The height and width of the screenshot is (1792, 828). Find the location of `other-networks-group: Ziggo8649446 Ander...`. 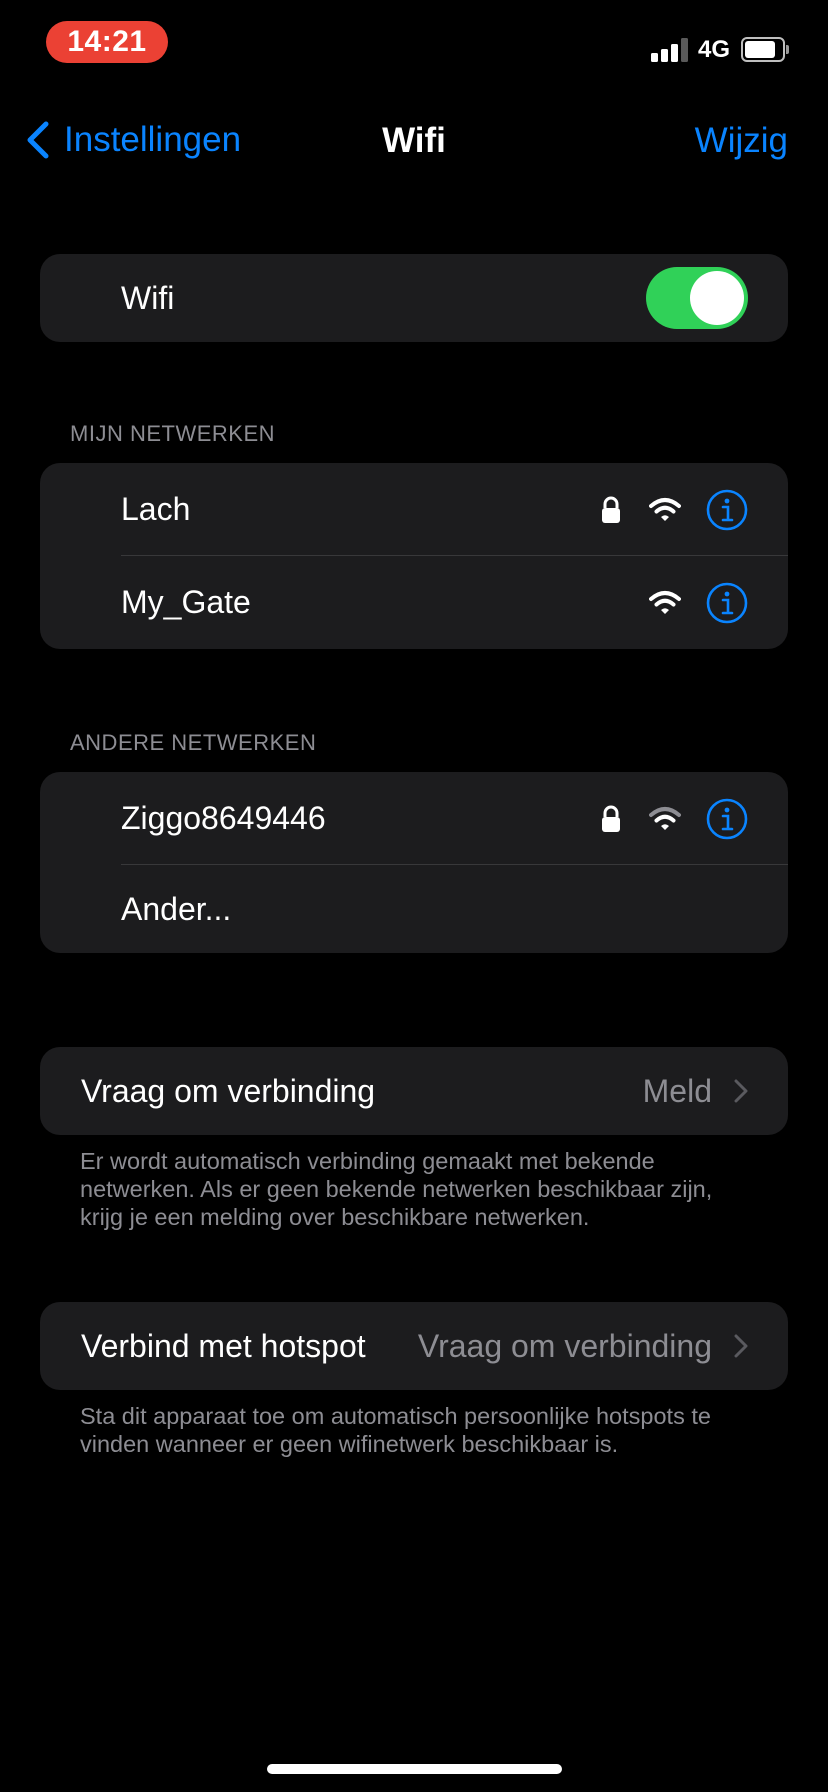

other-networks-group: Ziggo8649446 Ander... is located at coordinates (414, 862).